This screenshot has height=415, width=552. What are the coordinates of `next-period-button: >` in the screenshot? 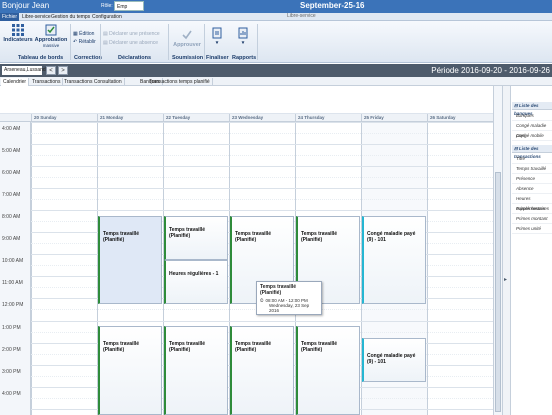 It's located at (63, 70).